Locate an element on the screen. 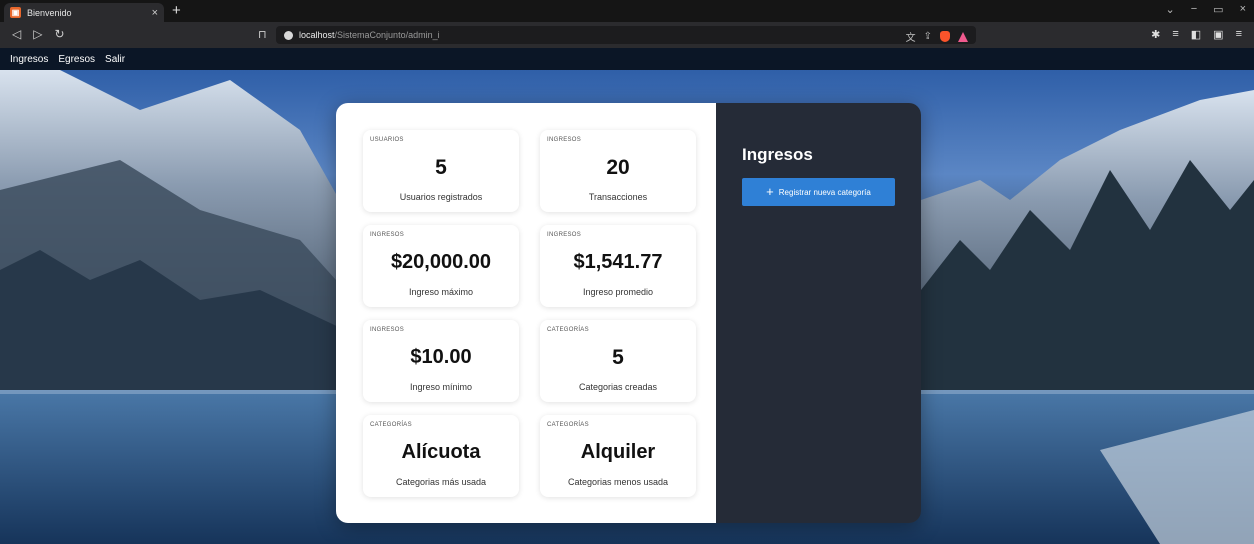 The height and width of the screenshot is (544, 1254). url-path: /SistemaConjunto/admin_i is located at coordinates (387, 35).